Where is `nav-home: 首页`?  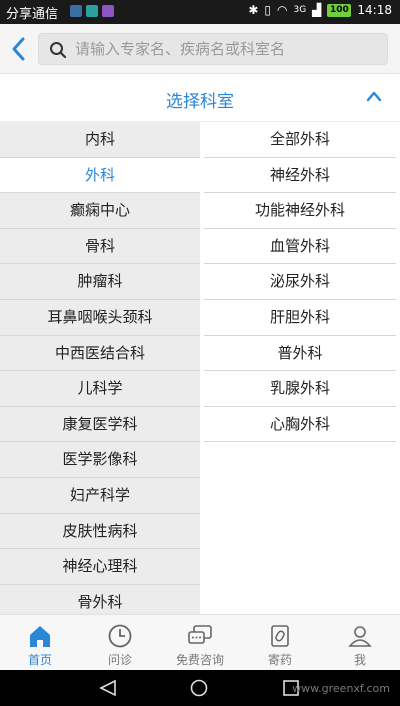 nav-home: 首页 is located at coordinates (40, 642).